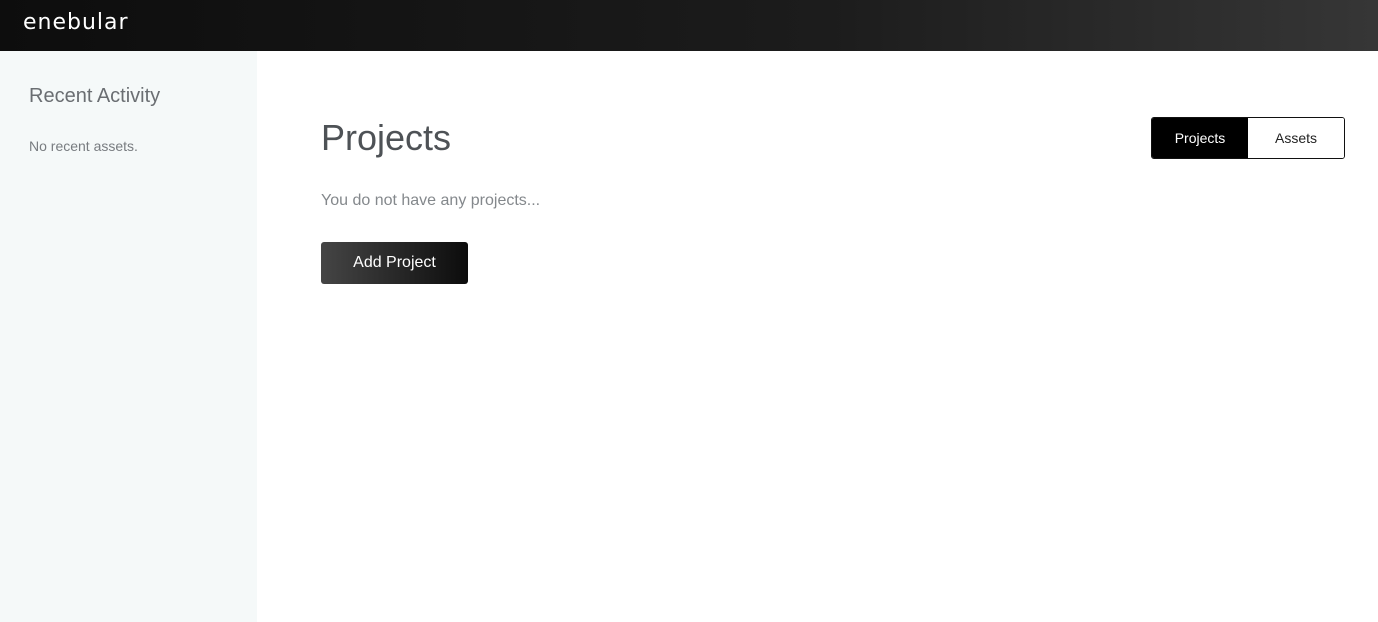  What do you see at coordinates (83, 146) in the screenshot?
I see `no-recent-assets-text: No recent assets.` at bounding box center [83, 146].